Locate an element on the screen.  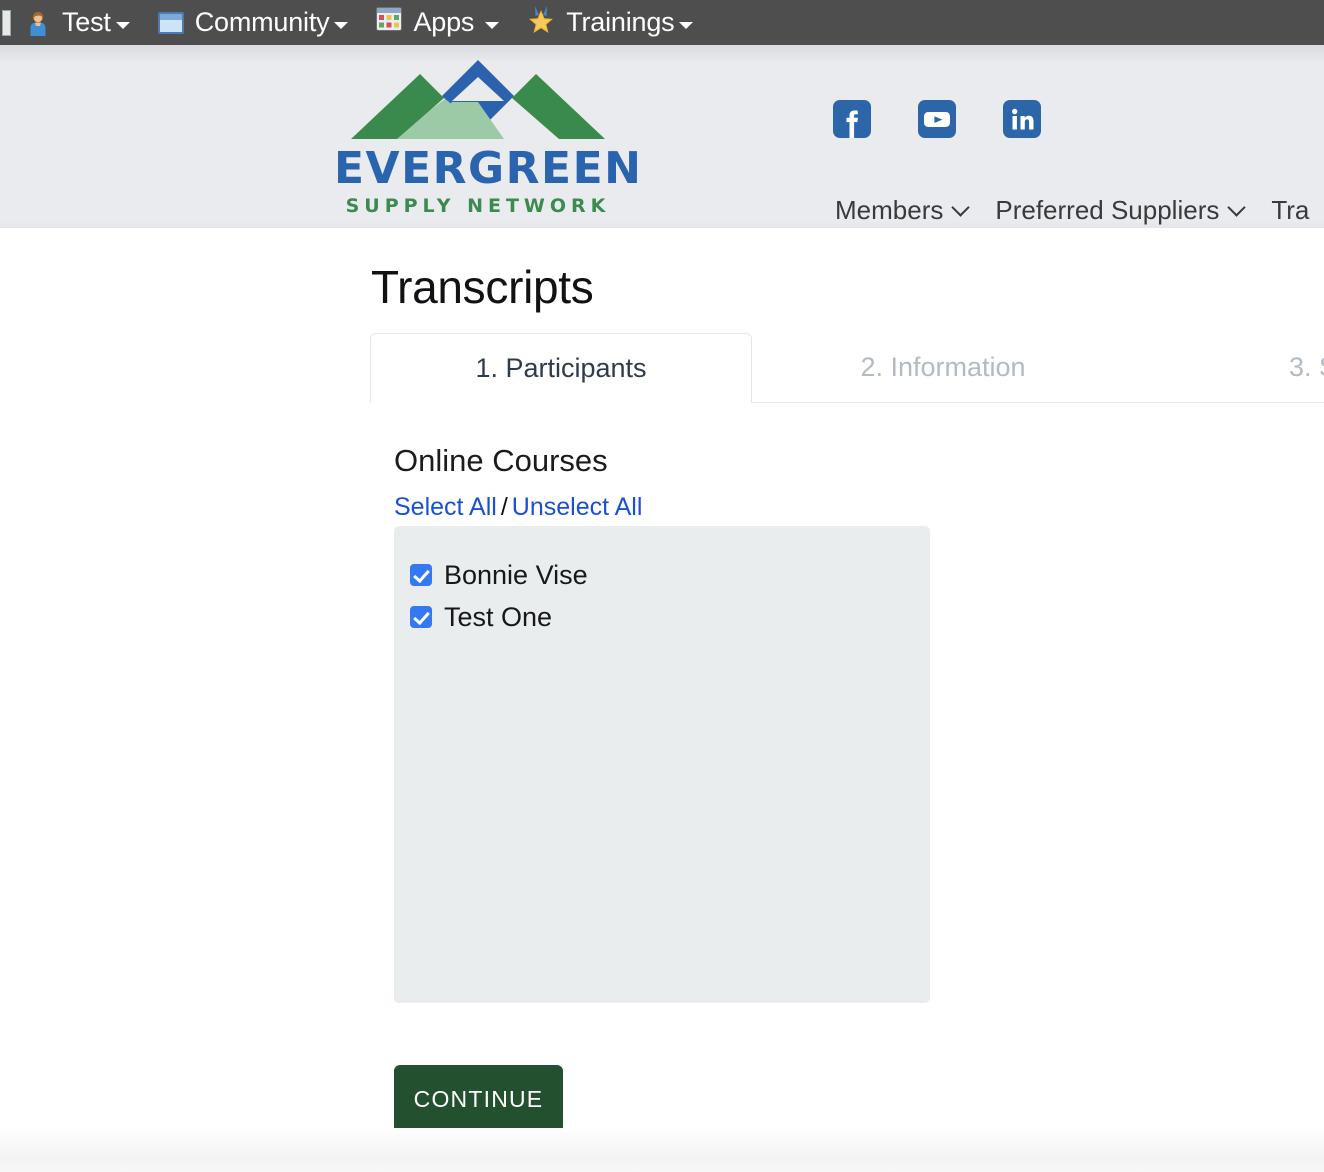
continue-button: CONTINUE is located at coordinates (478, 1099).